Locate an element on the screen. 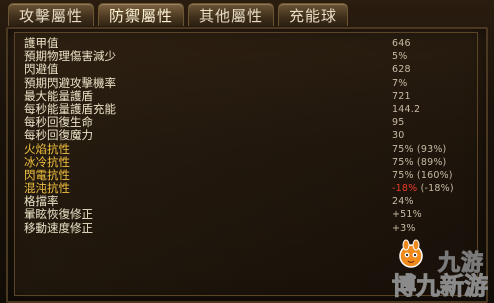 Image resolution: width=494 pixels, height=303 pixels. site-watermark: 九游 博九新游 is located at coordinates (431, 270).